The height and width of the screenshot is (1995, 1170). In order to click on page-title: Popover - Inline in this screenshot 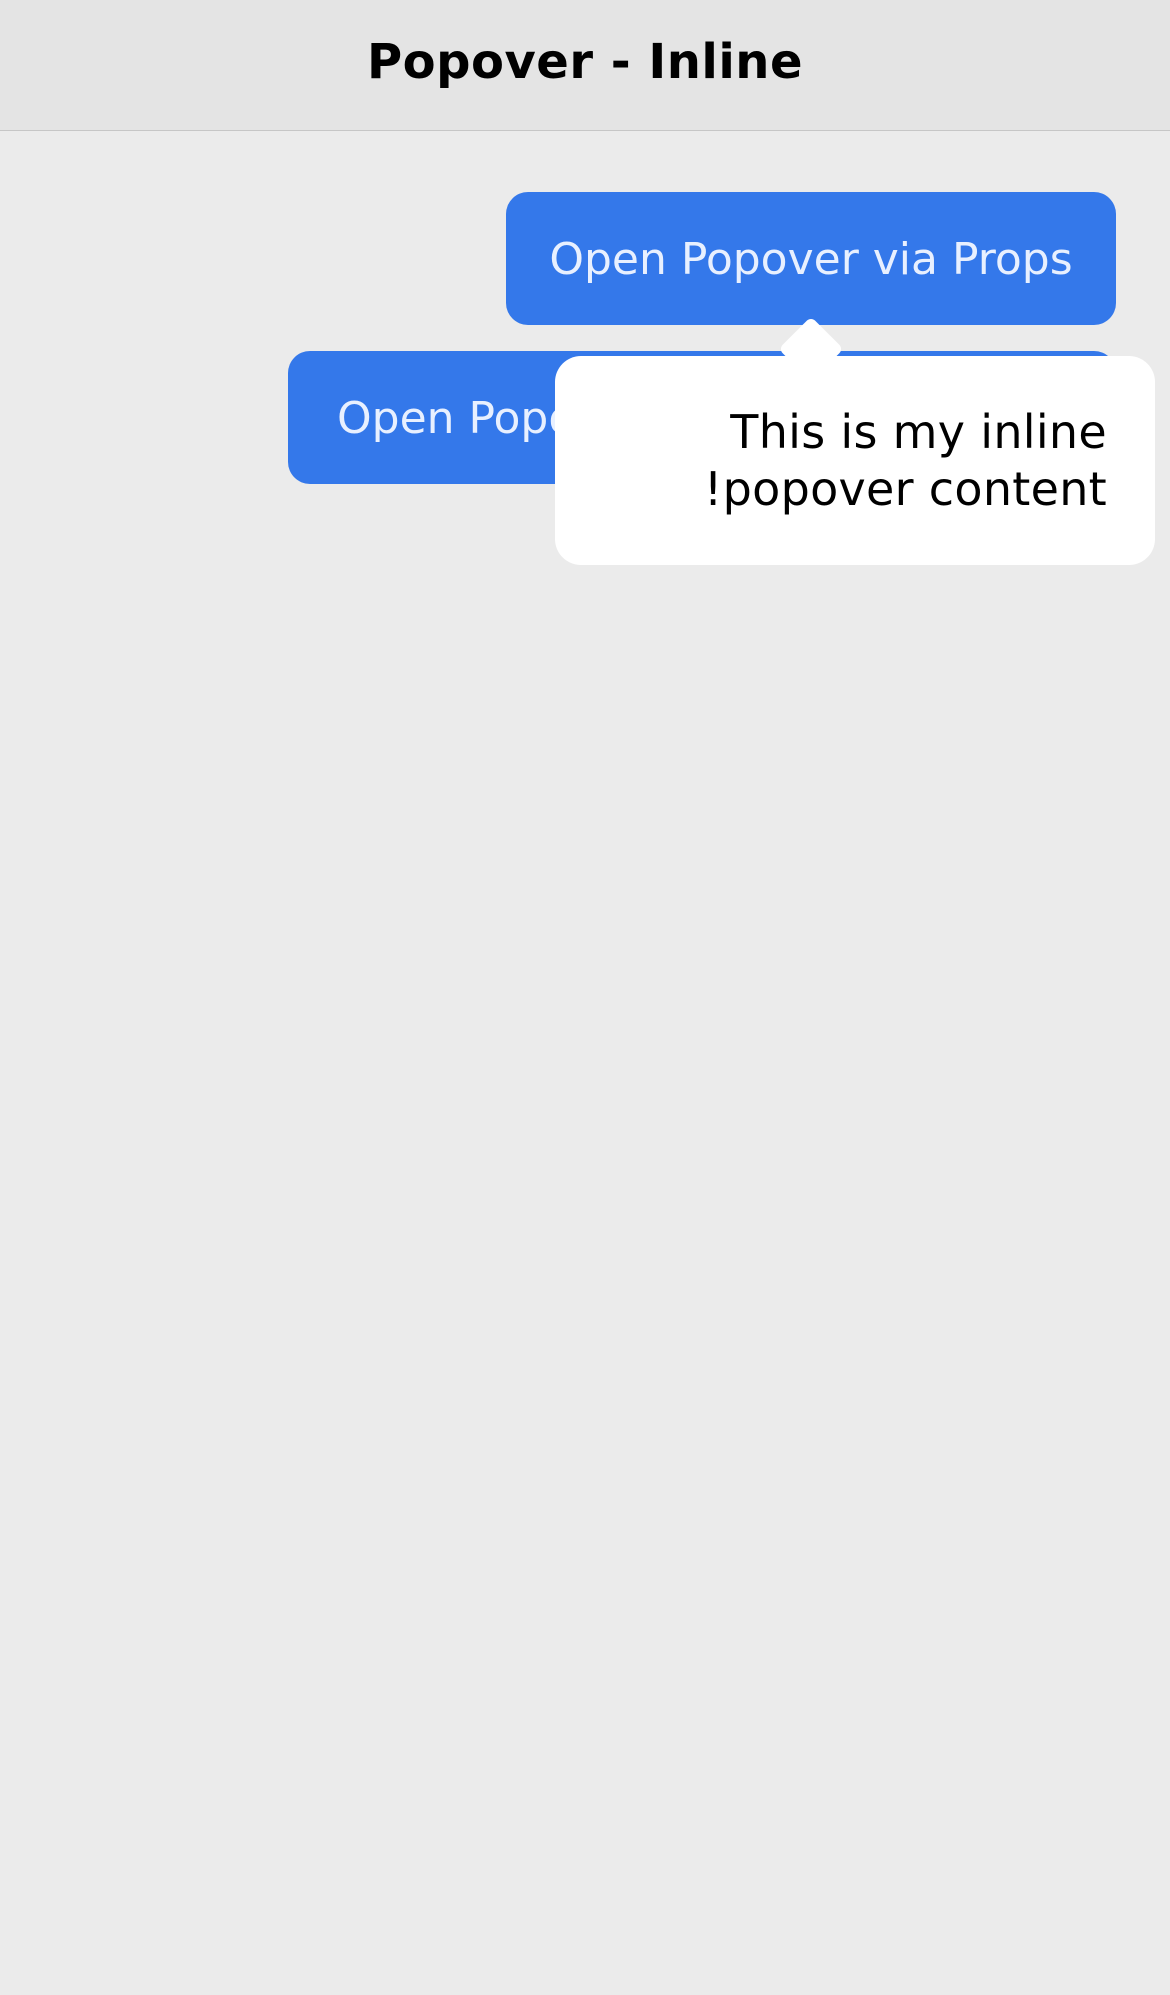, I will do `click(584, 62)`.